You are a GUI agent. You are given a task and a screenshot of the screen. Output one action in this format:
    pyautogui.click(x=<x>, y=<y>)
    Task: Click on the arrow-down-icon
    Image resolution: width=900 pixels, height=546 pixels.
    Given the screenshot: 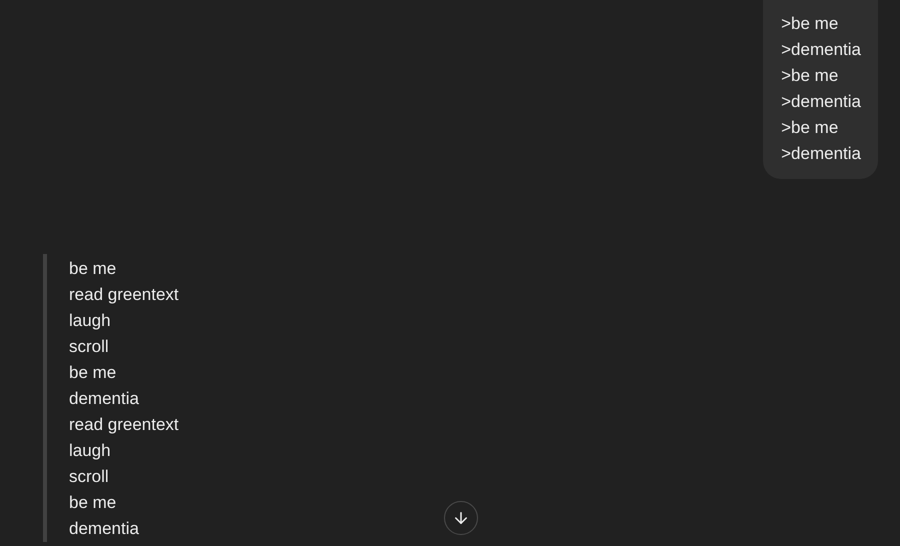 What is the action you would take?
    pyautogui.click(x=461, y=518)
    